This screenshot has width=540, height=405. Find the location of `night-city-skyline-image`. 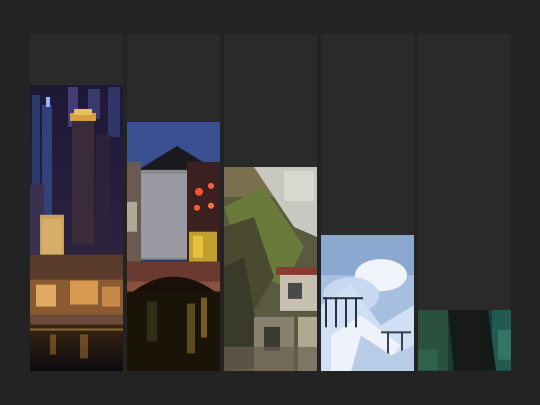

night-city-skyline-image is located at coordinates (76, 227).